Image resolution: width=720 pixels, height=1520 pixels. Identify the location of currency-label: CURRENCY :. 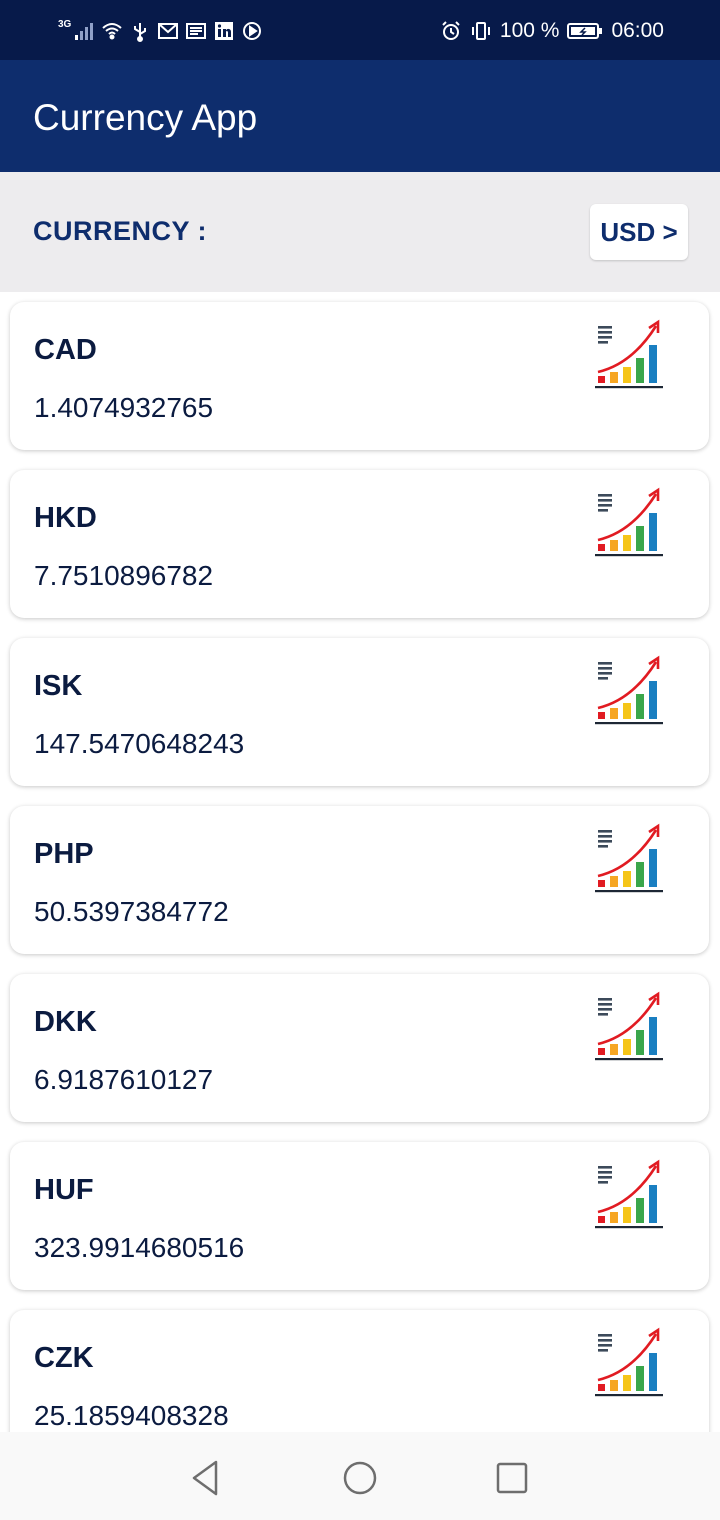
(120, 231).